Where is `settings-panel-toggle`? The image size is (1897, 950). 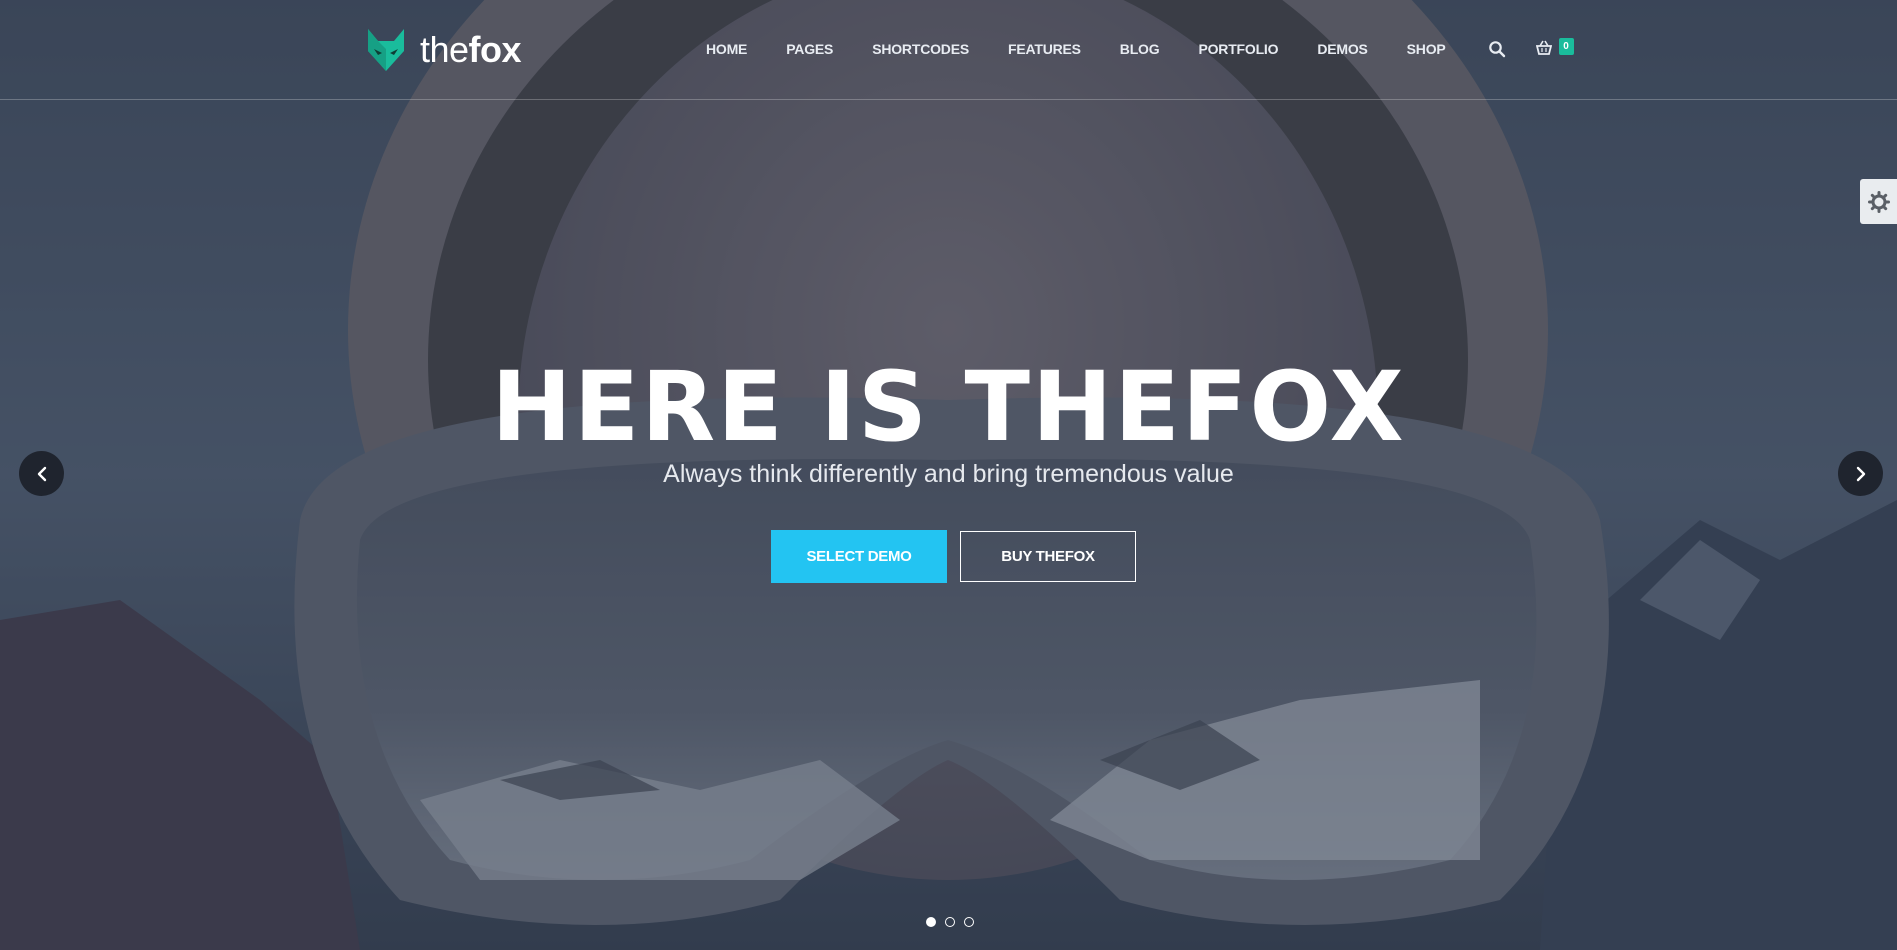
settings-panel-toggle is located at coordinates (1878, 201).